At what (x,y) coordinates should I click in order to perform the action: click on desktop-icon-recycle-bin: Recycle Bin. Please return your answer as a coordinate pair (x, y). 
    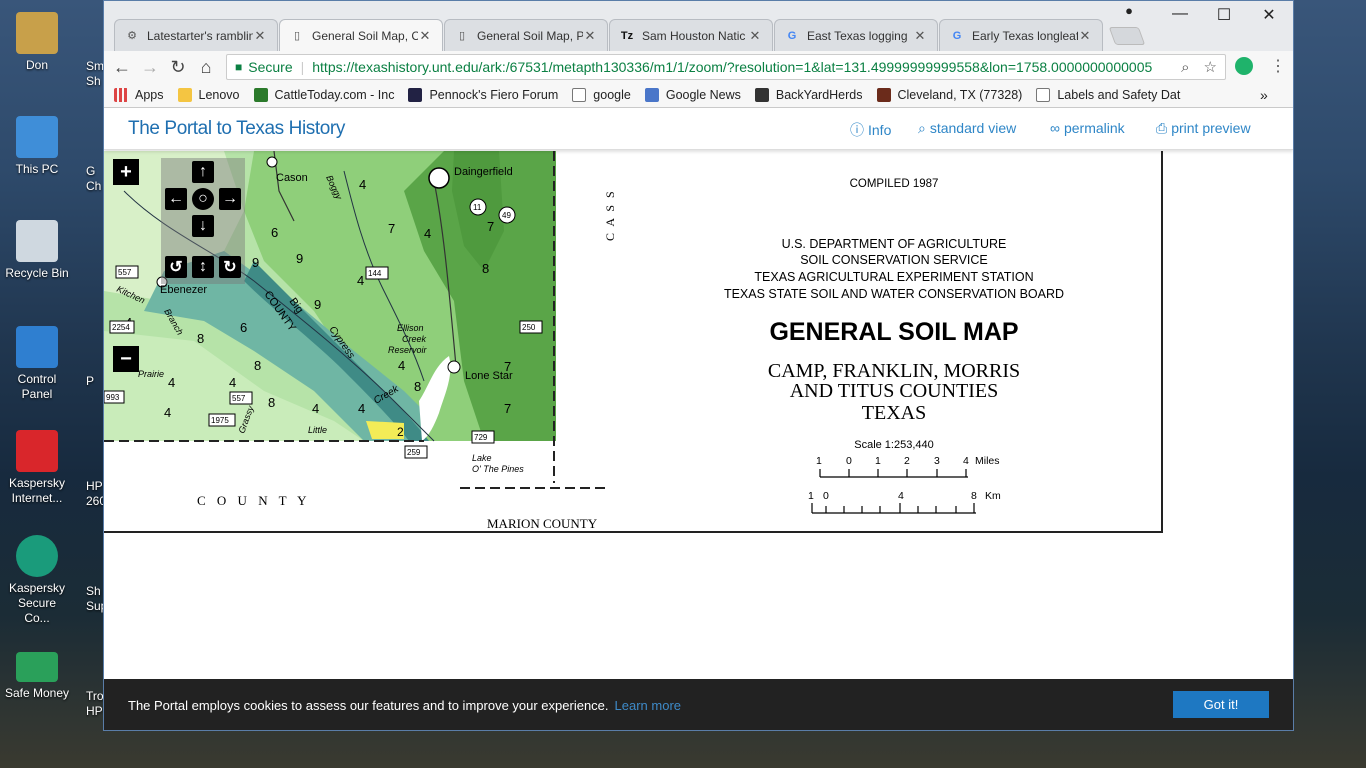
    Looking at the image, I should click on (37, 250).